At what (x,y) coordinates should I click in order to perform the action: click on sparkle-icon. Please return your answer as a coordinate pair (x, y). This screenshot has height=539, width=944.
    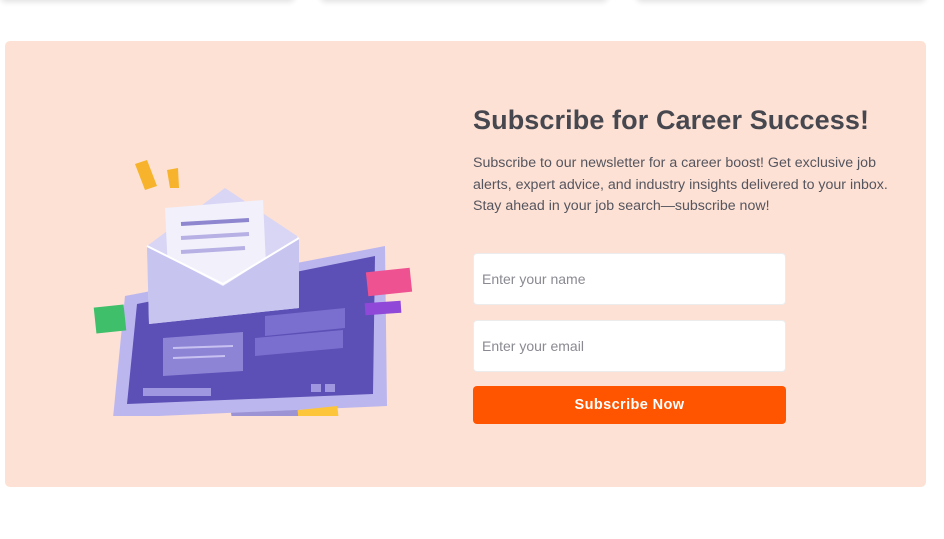
    Looking at the image, I should click on (157, 175).